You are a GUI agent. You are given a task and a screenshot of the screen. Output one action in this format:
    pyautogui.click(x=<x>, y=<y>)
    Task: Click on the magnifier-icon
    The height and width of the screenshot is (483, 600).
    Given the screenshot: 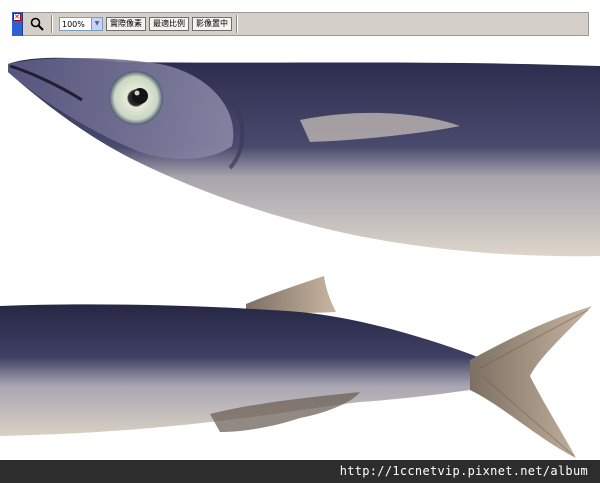 What is the action you would take?
    pyautogui.click(x=37, y=24)
    